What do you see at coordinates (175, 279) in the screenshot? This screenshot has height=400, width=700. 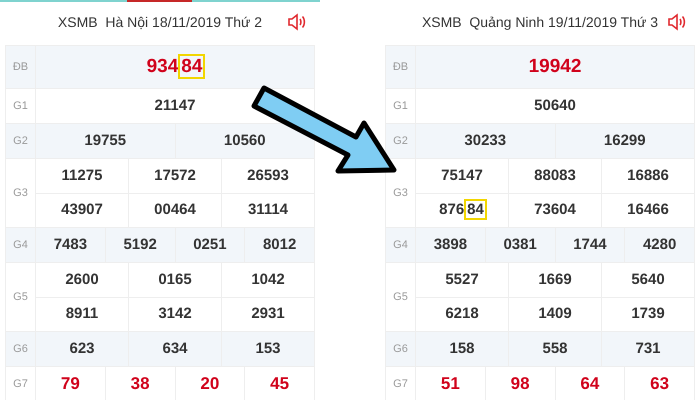 I see `prize-number: 0165` at bounding box center [175, 279].